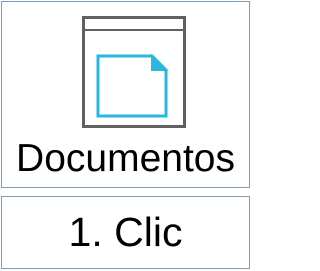  What do you see at coordinates (134, 72) in the screenshot?
I see `document-window-icon` at bounding box center [134, 72].